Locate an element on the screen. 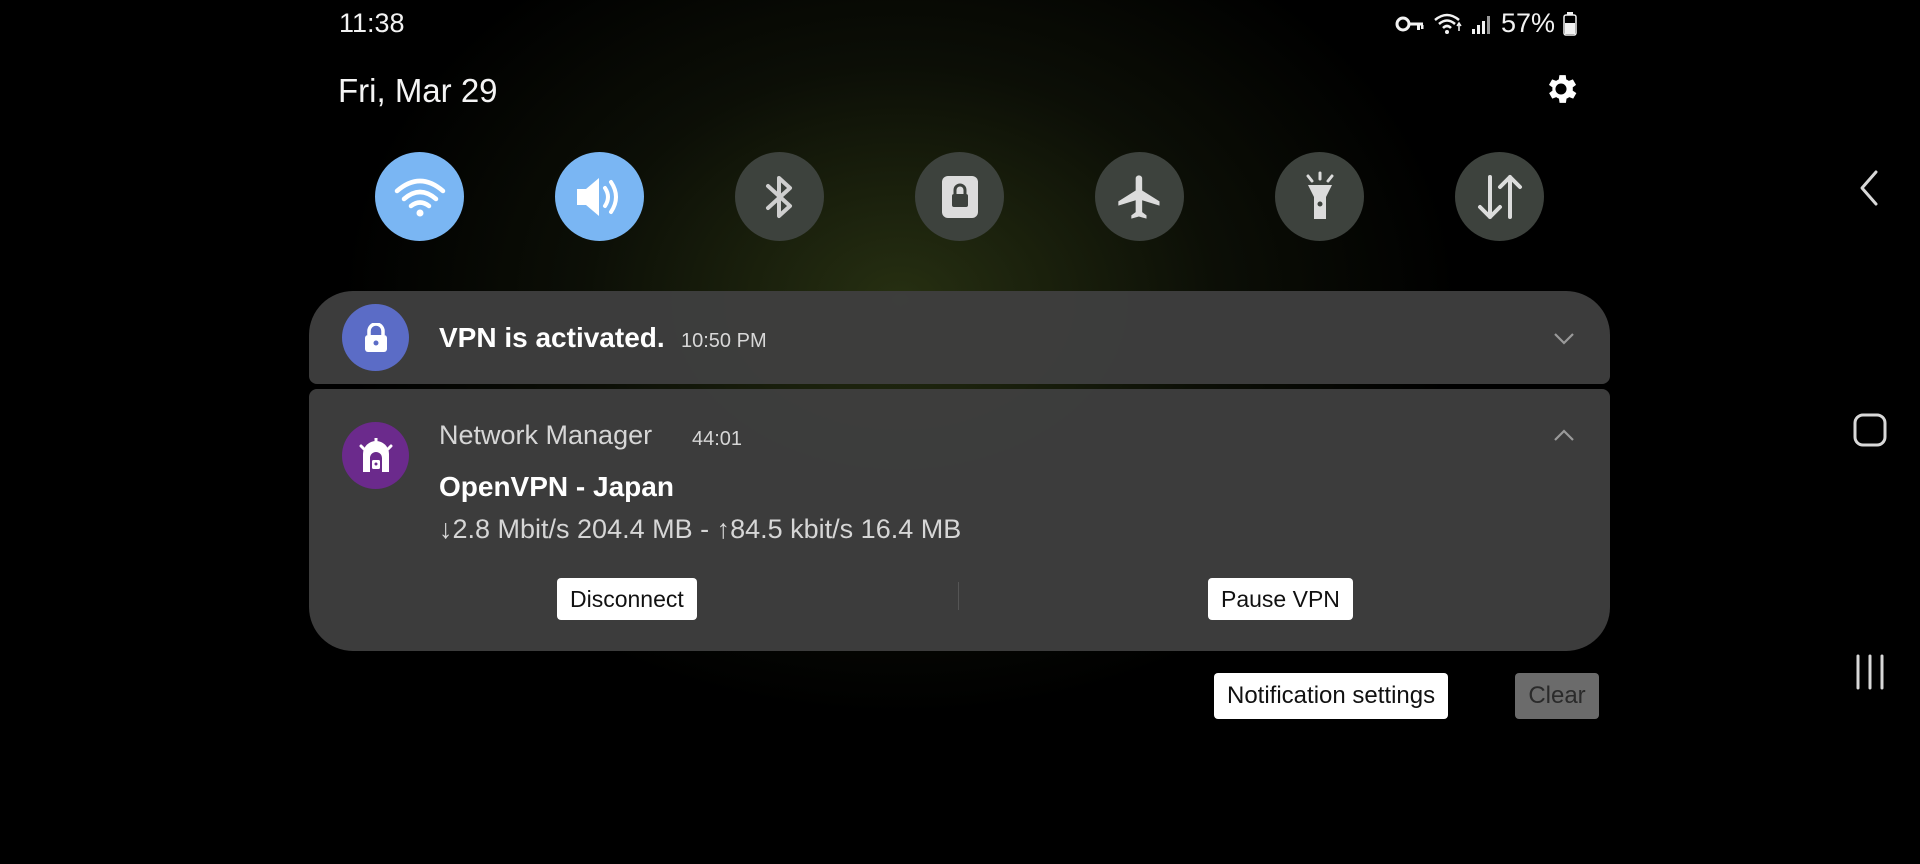 The height and width of the screenshot is (864, 1920). qs-rotation-lock-toggle is located at coordinates (959, 196).